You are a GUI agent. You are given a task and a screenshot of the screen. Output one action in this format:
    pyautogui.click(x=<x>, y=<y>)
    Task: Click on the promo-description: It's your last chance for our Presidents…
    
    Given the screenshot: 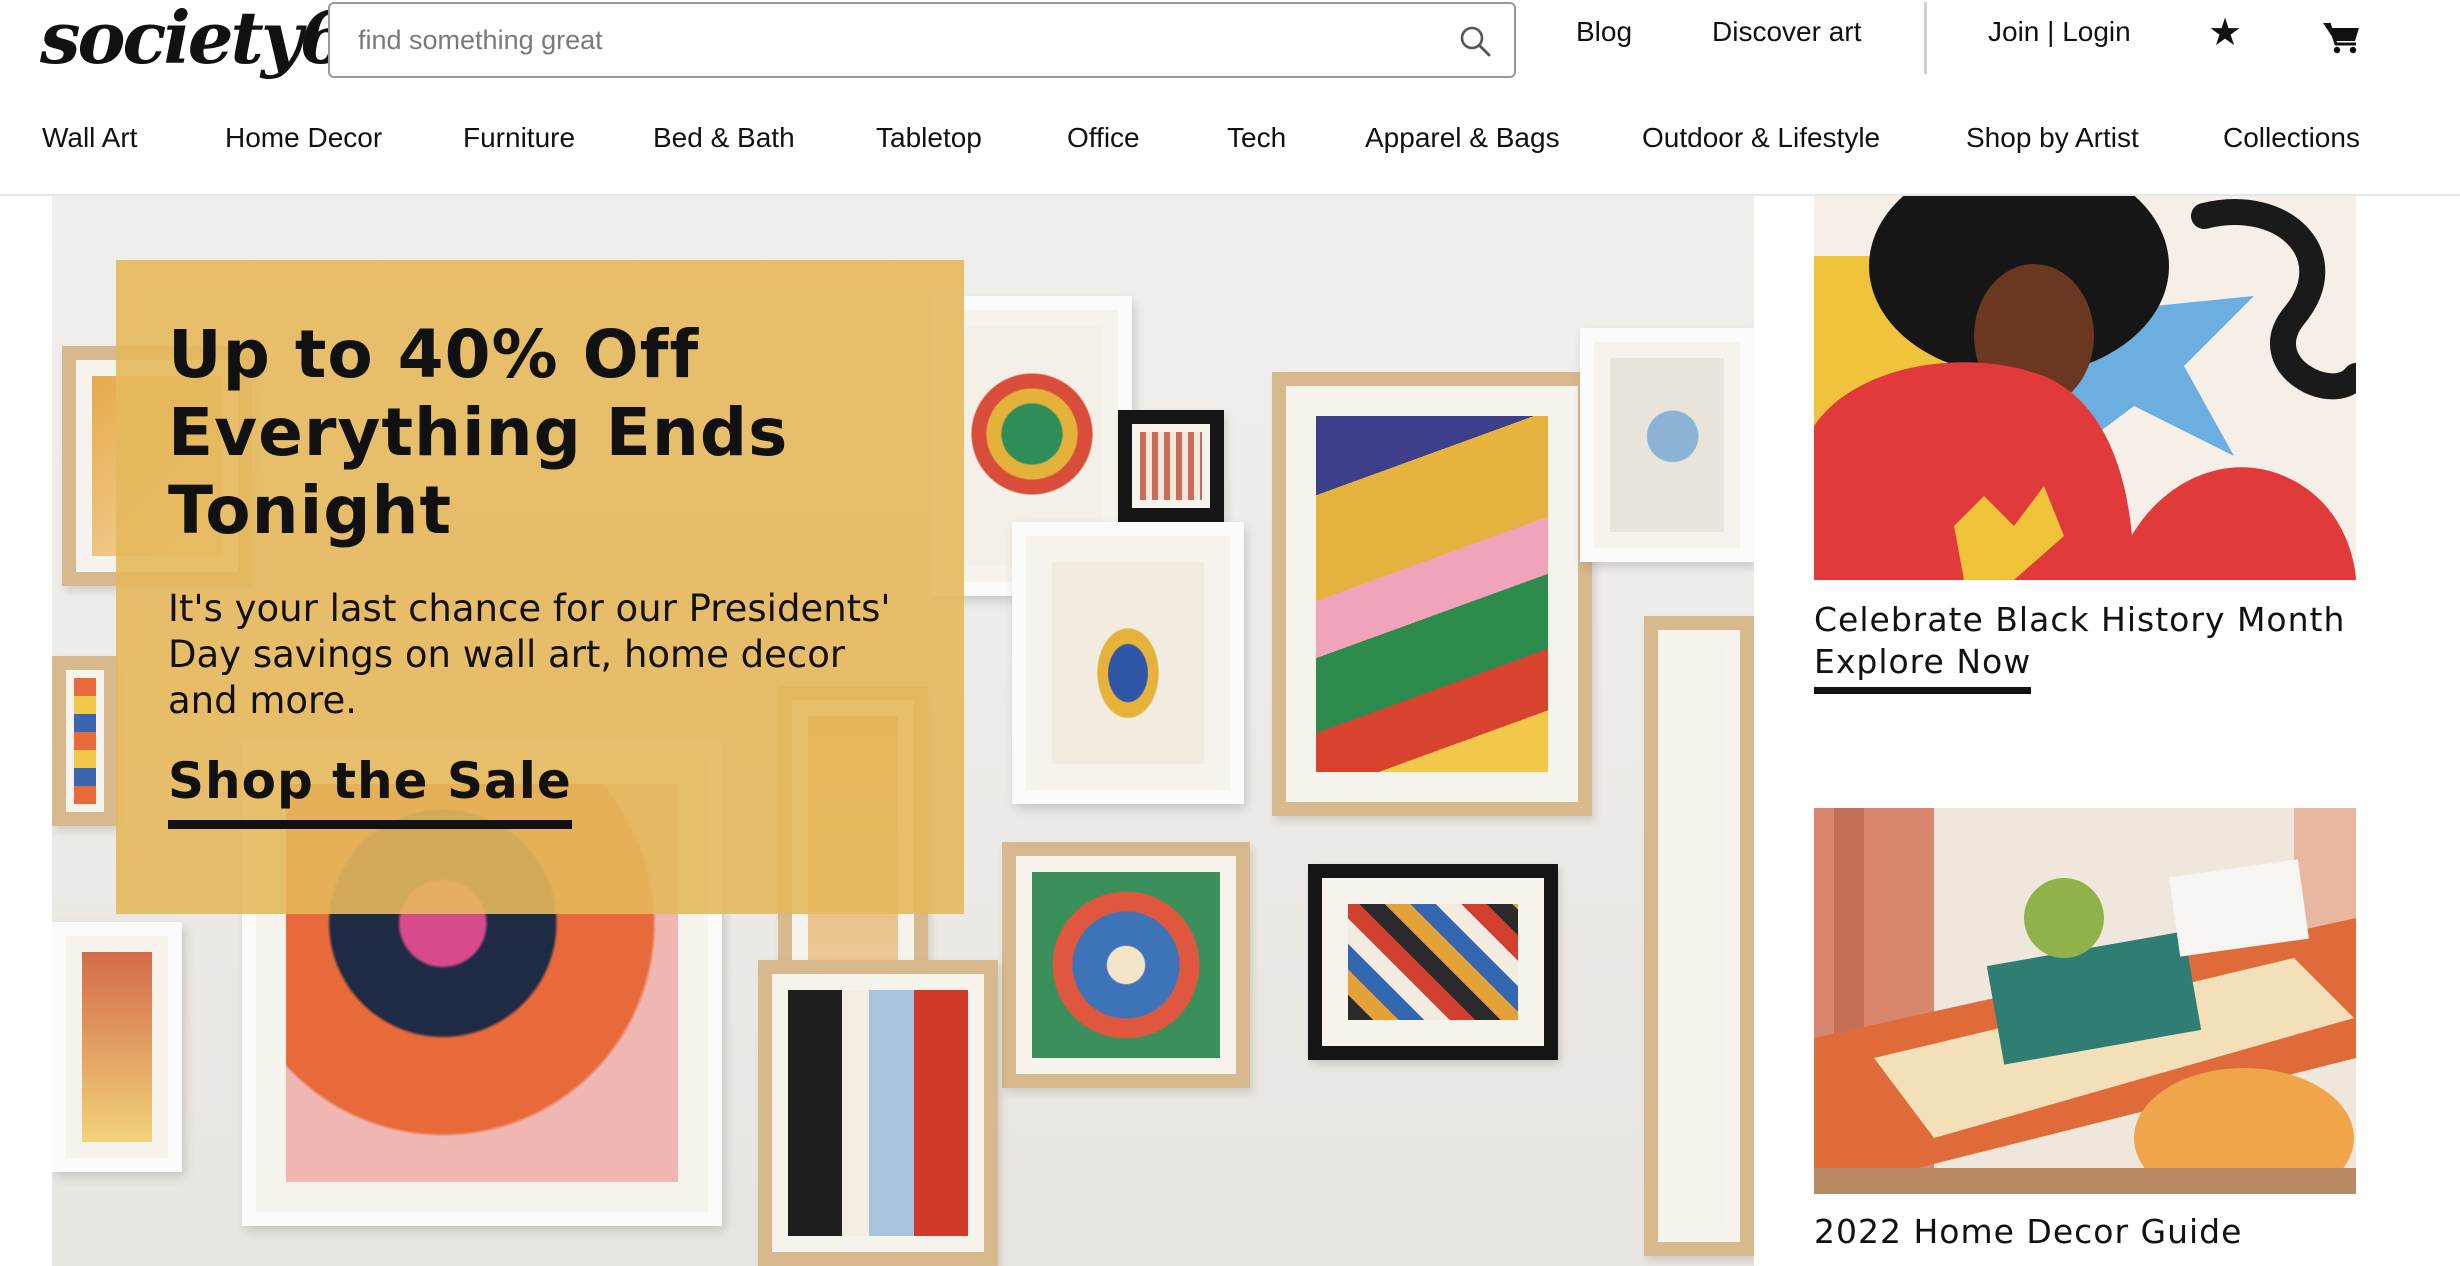 What is the action you would take?
    pyautogui.click(x=538, y=655)
    